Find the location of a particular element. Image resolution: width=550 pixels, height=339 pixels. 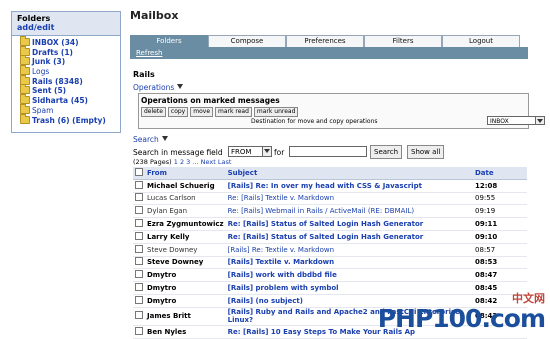

search-toggle-label: Search is located at coordinates (146, 139).